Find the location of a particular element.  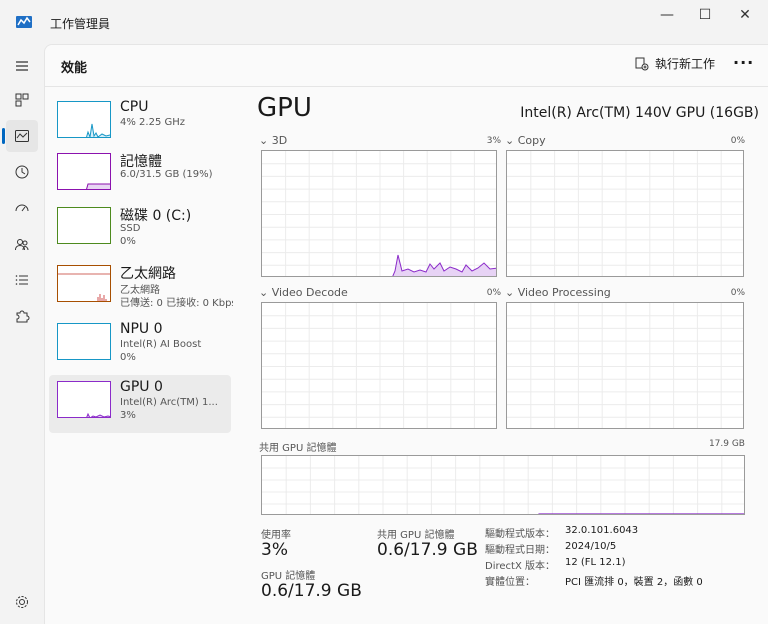

more-options-button: ··· is located at coordinates (743, 62).